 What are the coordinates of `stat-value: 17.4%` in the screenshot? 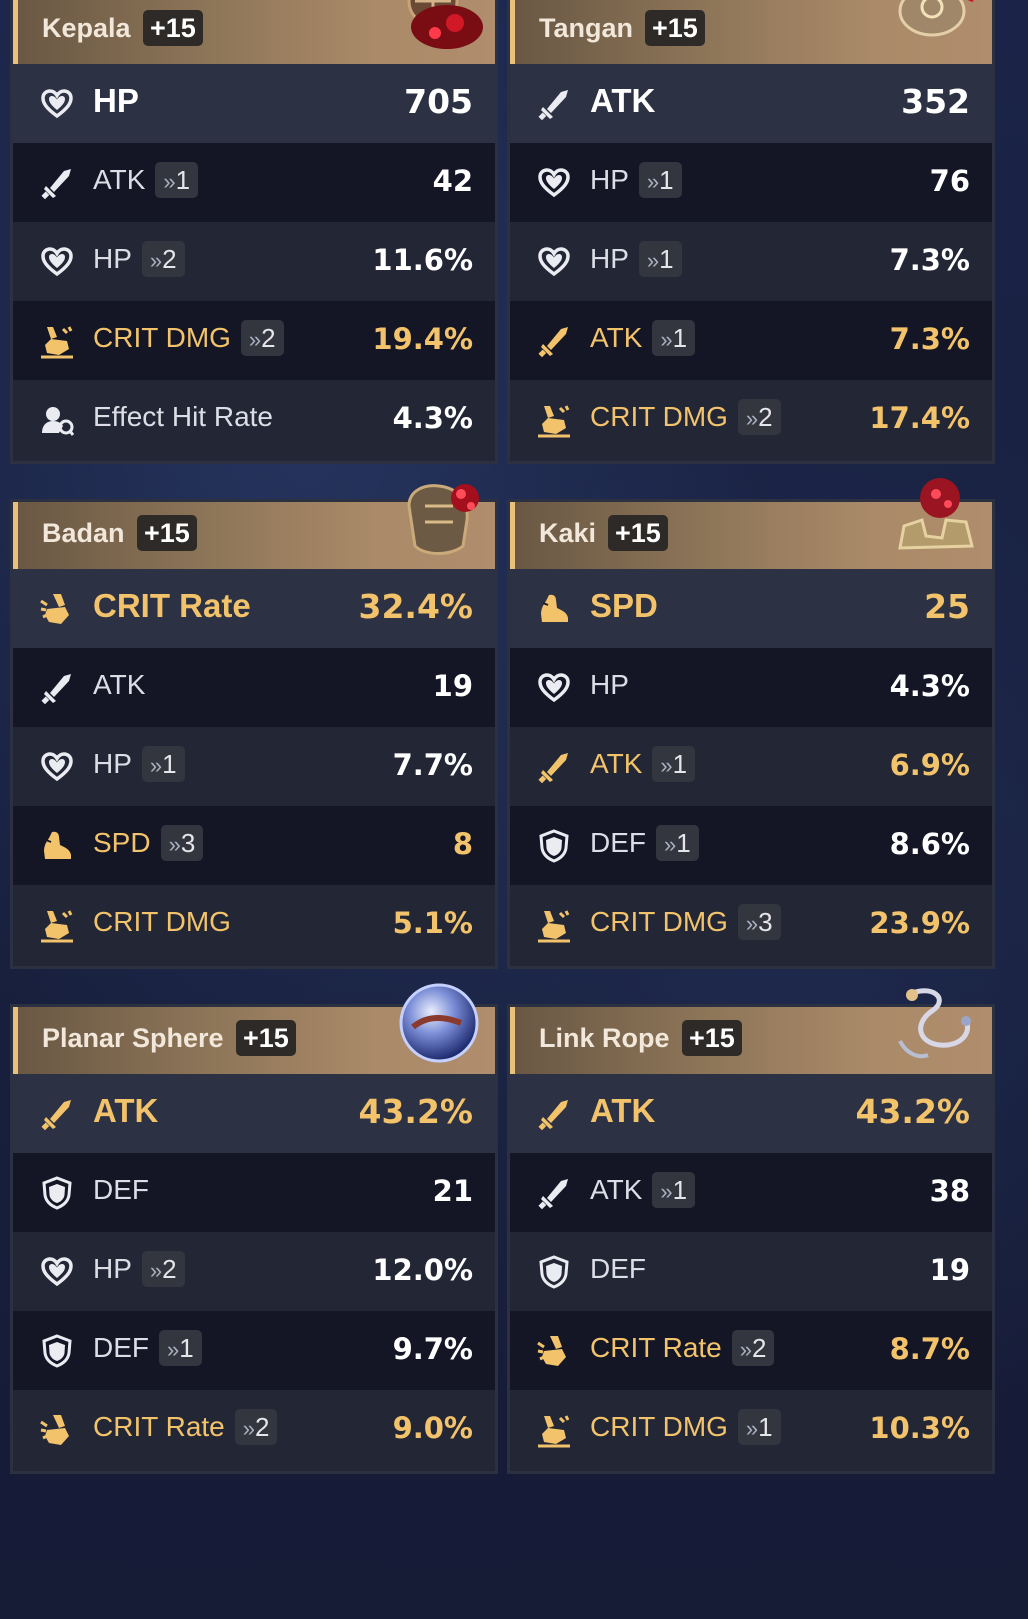 It's located at (919, 418).